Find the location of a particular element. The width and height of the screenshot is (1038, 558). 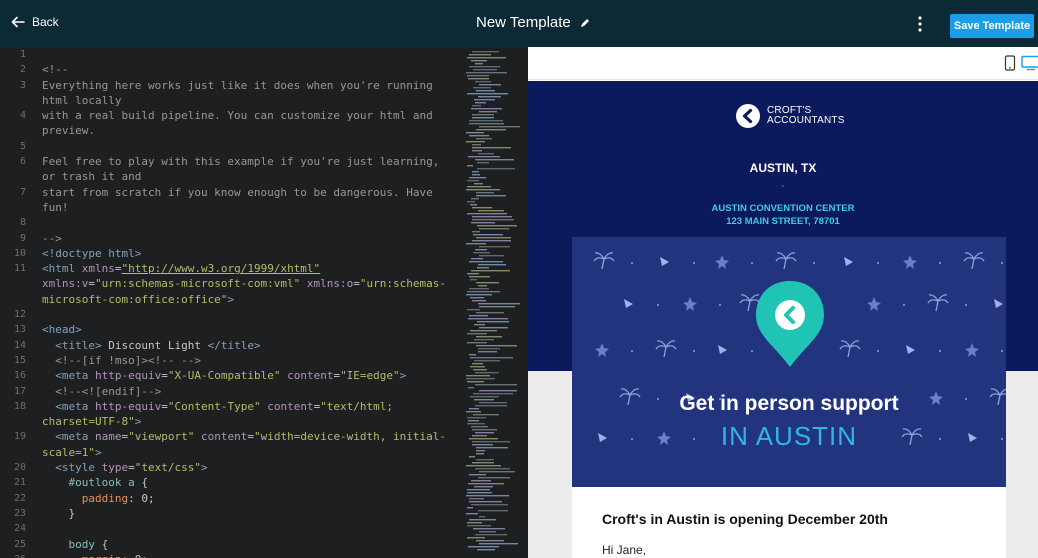

code-line: 8 is located at coordinates (231, 222).